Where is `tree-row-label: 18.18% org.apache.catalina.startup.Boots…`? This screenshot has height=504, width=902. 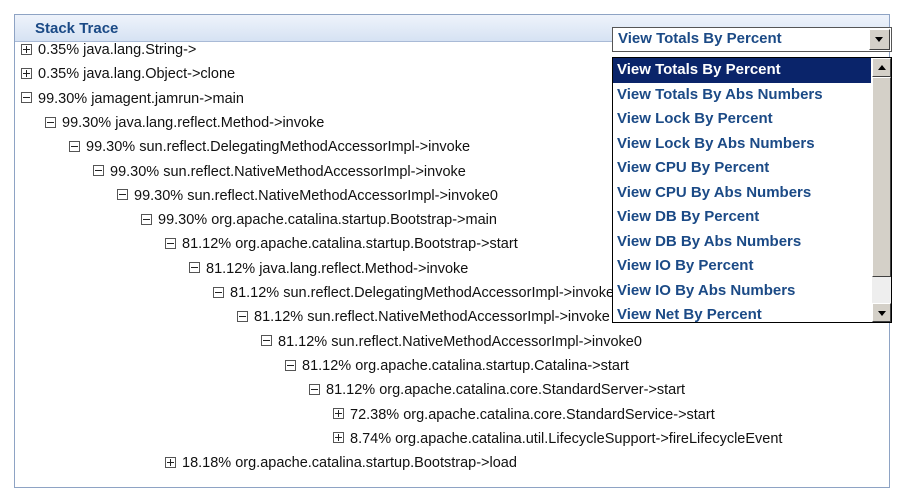
tree-row-label: 18.18% org.apache.catalina.startup.Boots… is located at coordinates (349, 463).